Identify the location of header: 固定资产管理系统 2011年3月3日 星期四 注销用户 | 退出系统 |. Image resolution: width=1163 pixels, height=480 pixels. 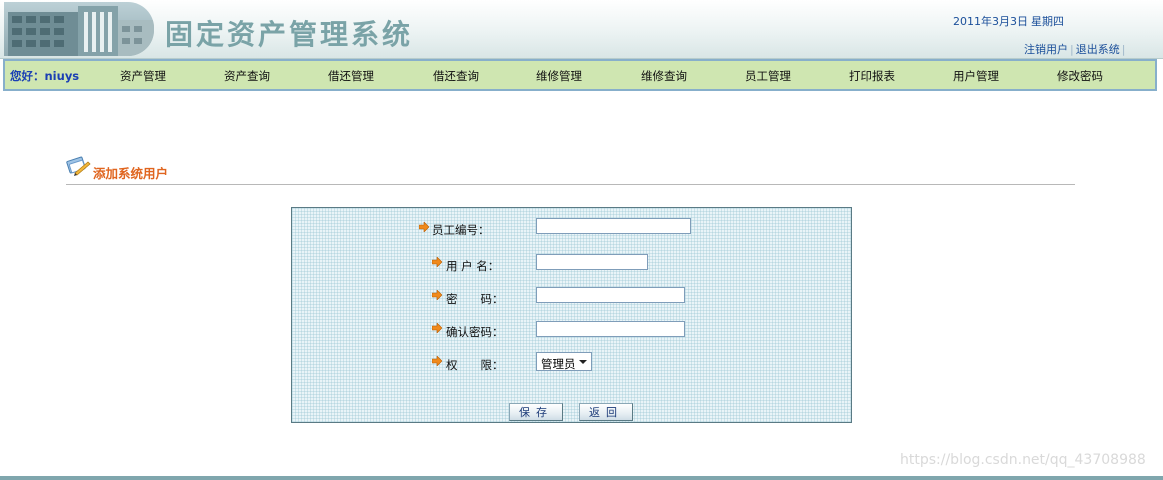
(581, 29).